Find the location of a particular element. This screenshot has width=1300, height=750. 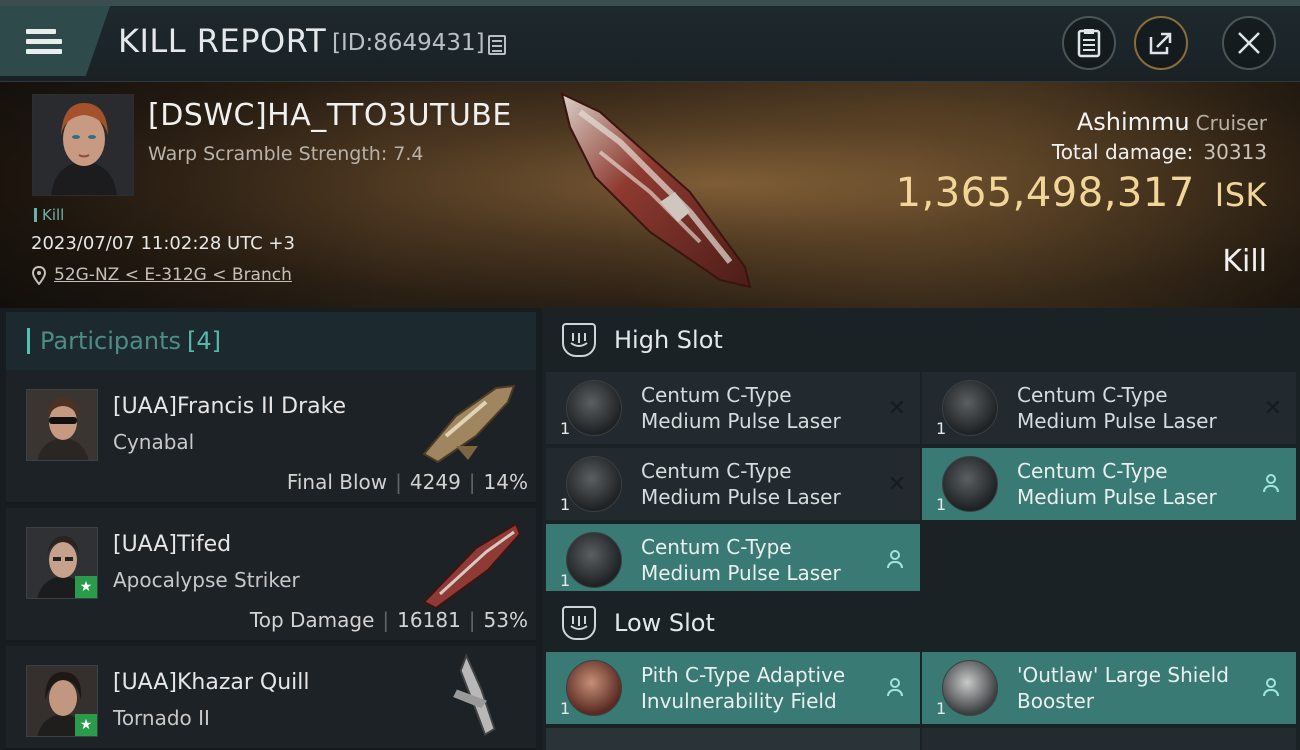

hamburger-icon is located at coordinates (44, 41).